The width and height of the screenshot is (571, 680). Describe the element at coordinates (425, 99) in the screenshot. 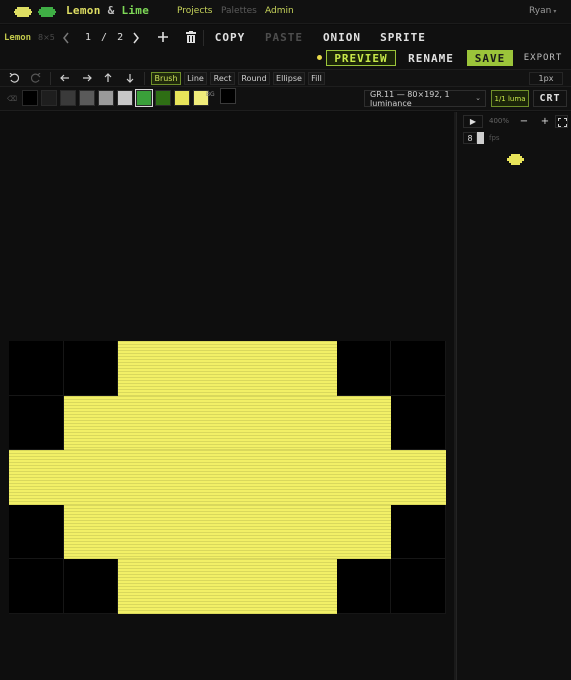

I see `graphics-mode-select: GR.11 — 80×192, 1 luminance ⌄` at that location.